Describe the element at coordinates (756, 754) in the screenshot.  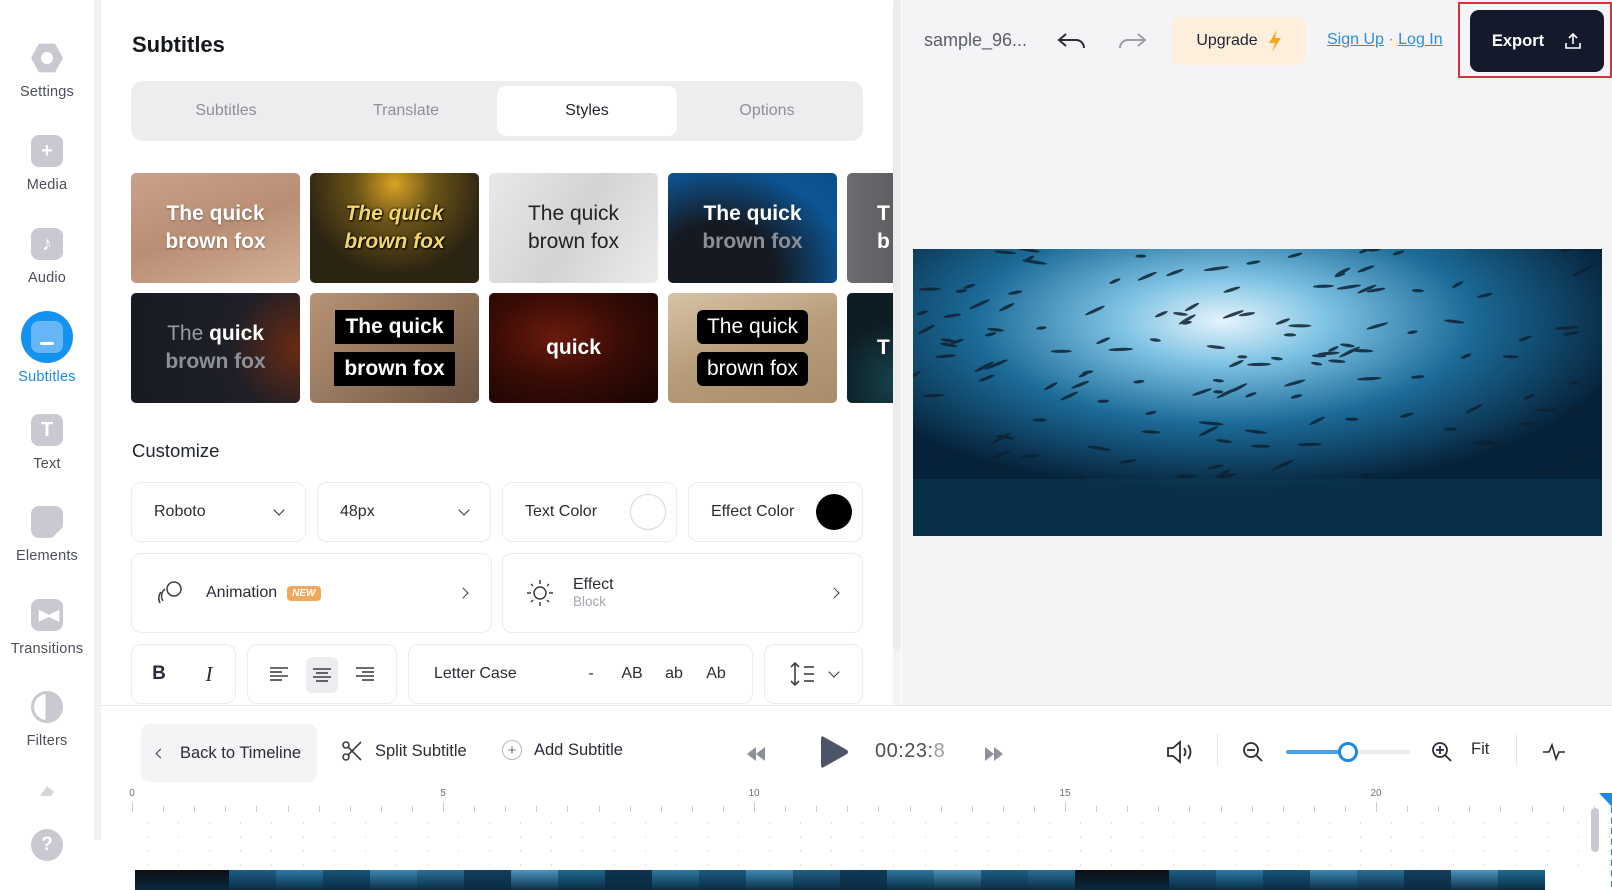
I see `rewind-icon` at that location.